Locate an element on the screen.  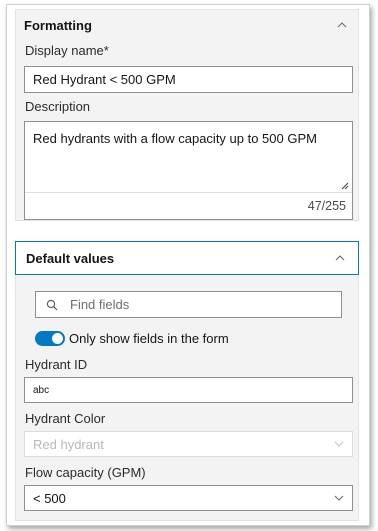
toggle-knob is located at coordinates (57, 338).